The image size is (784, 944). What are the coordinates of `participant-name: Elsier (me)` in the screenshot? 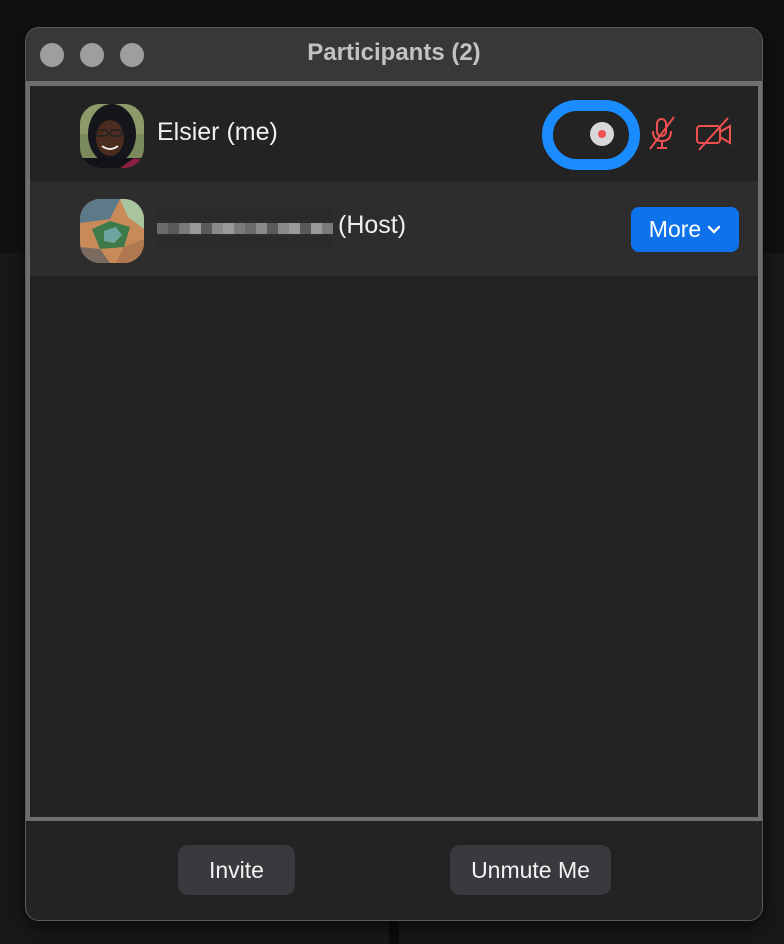 It's located at (217, 132).